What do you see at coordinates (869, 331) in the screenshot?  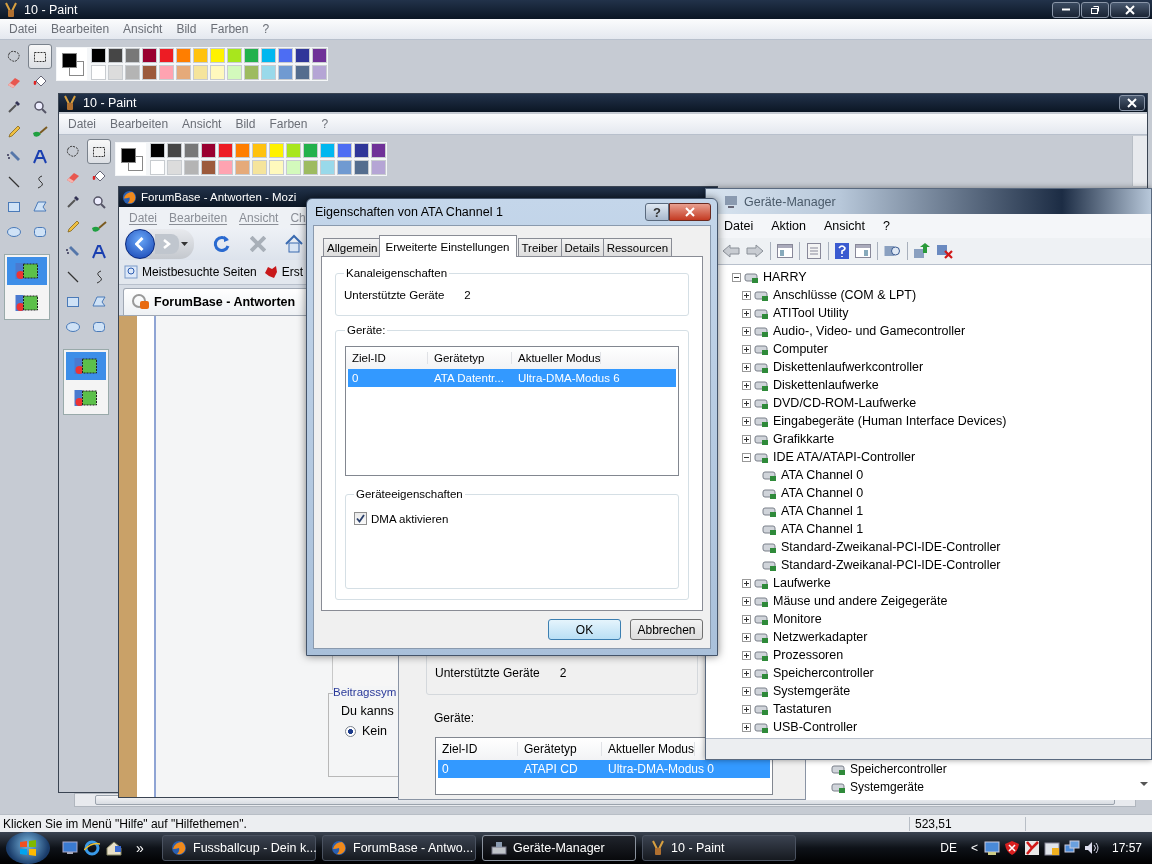 I see `tree-item: Audio-, Video- und Gamecontroller` at bounding box center [869, 331].